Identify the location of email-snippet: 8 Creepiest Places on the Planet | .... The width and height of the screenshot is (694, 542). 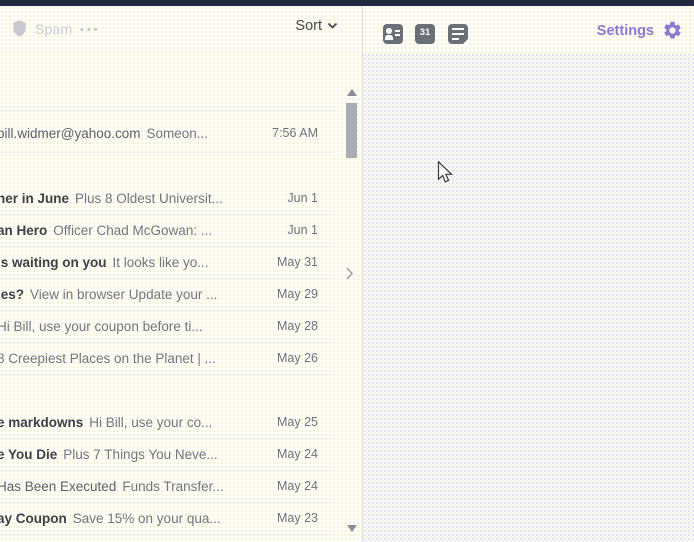
(108, 358).